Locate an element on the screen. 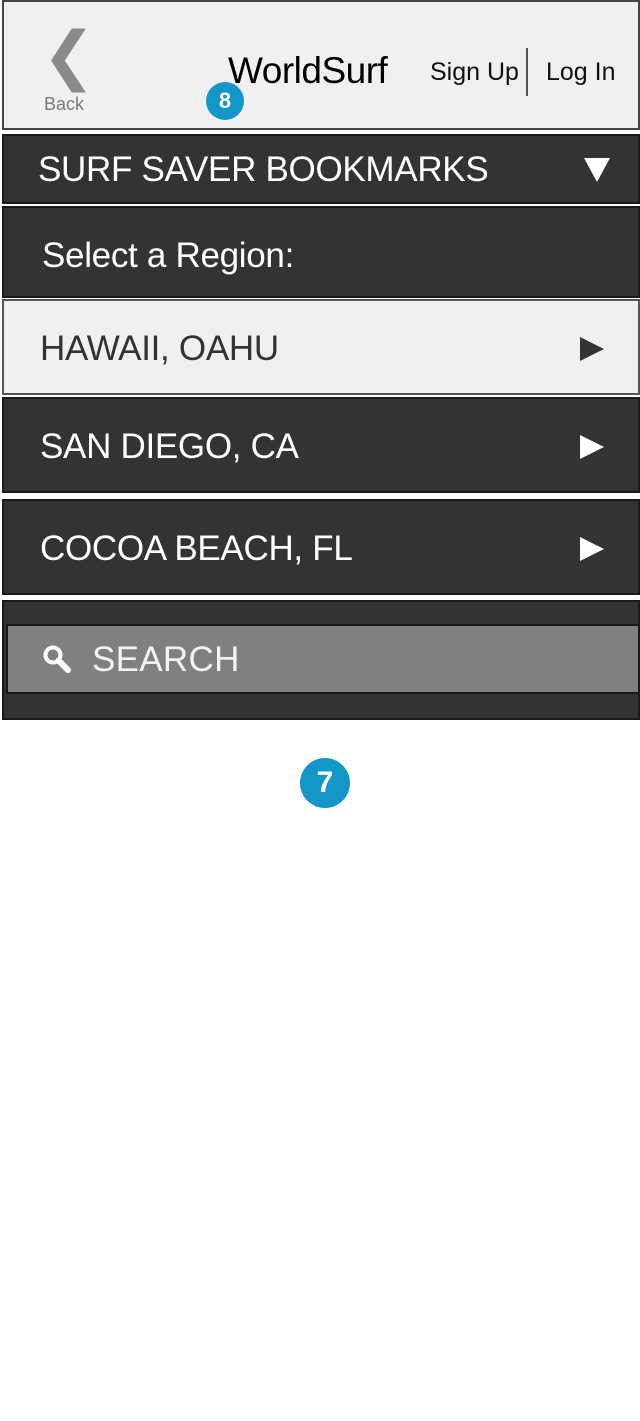 This screenshot has width=640, height=1421. search-input: SEARCH is located at coordinates (323, 659).